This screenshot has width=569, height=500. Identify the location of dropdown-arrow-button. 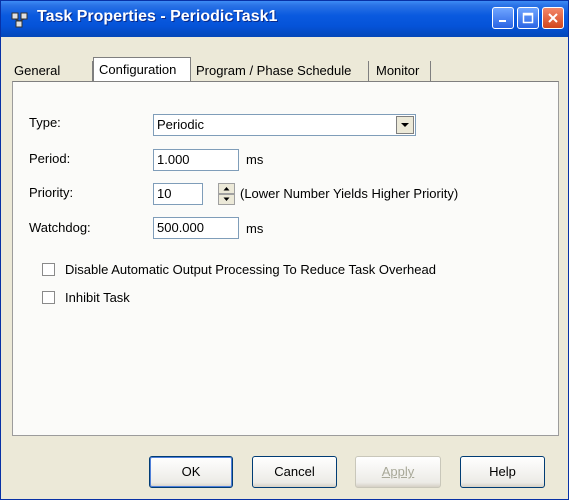
(405, 125).